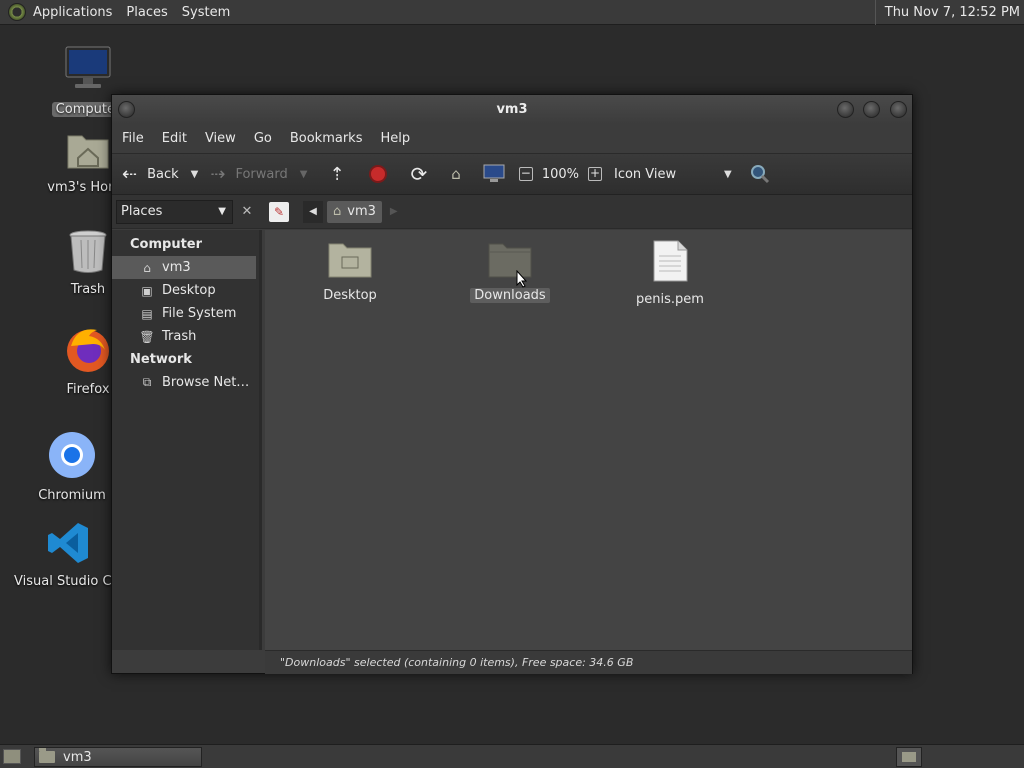 This screenshot has width=1024, height=768. I want to click on desktop-folder-icon, so click(350, 260).